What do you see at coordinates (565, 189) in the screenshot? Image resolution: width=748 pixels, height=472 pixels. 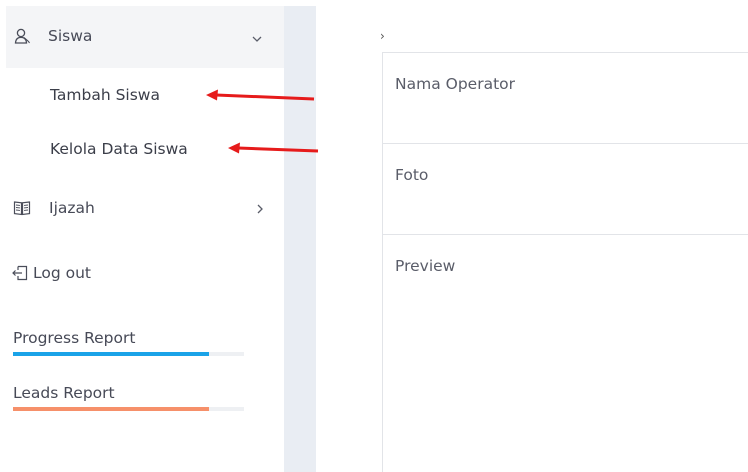 I see `field-foto: Foto` at bounding box center [565, 189].